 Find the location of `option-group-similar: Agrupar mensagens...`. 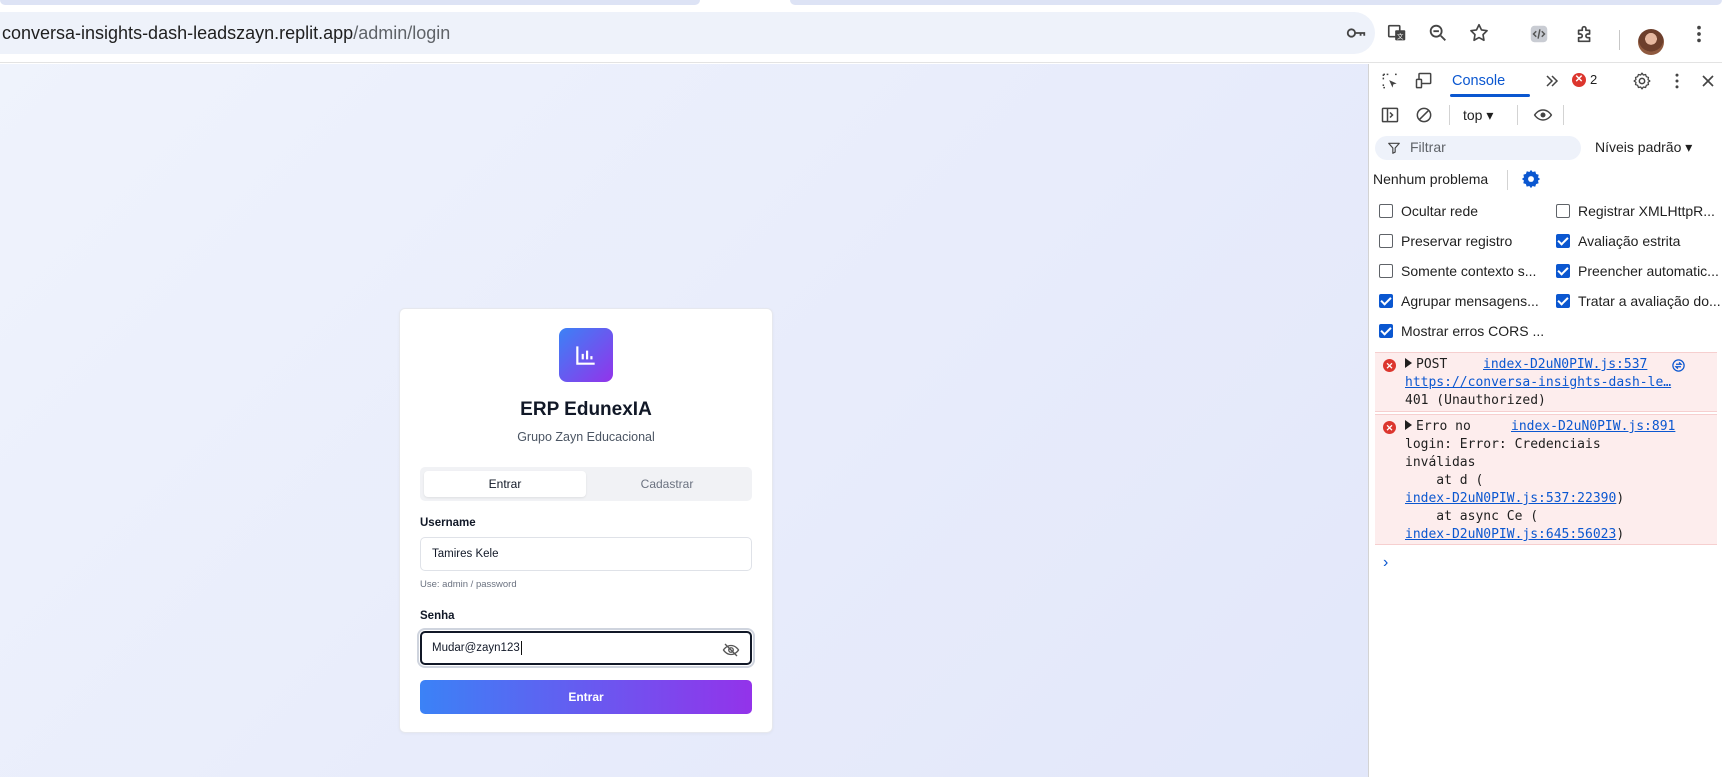

option-group-similar: Agrupar mensagens... is located at coordinates (1459, 301).